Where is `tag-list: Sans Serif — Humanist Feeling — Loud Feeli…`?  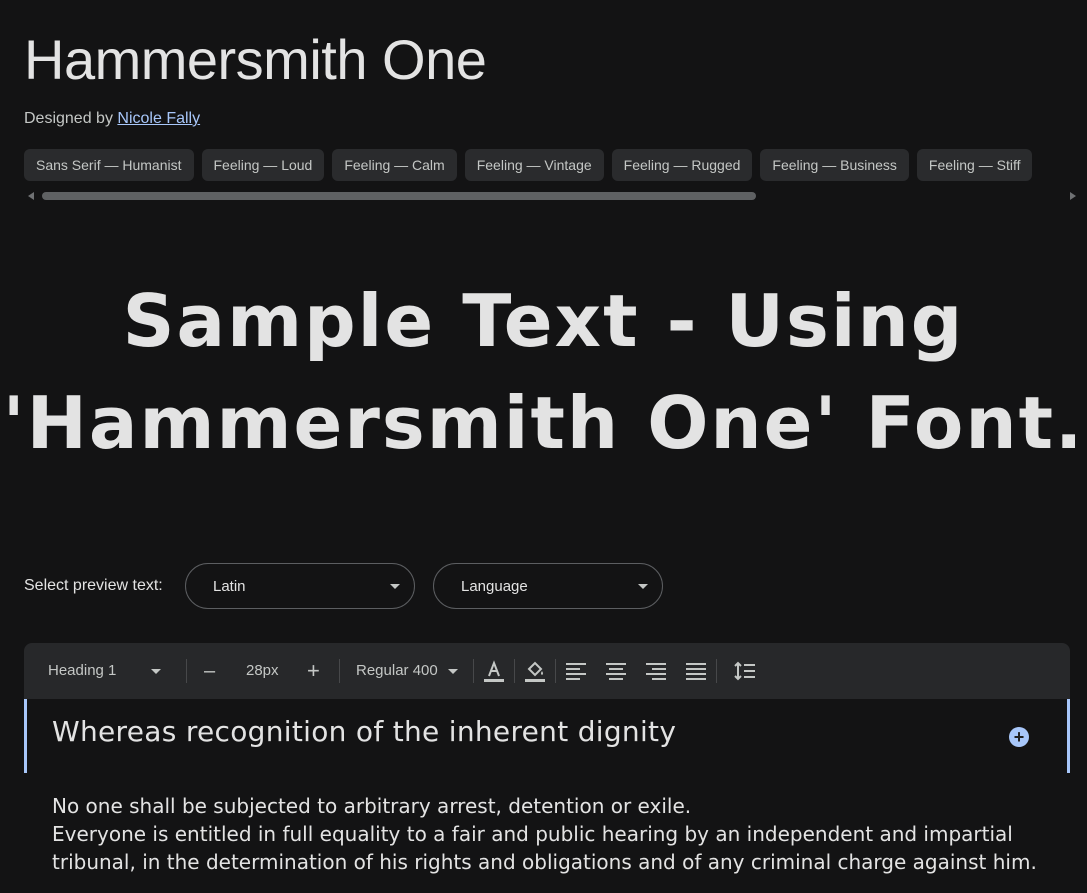 tag-list: Sans Serif — Humanist Feeling — Loud Feeli… is located at coordinates (555, 165).